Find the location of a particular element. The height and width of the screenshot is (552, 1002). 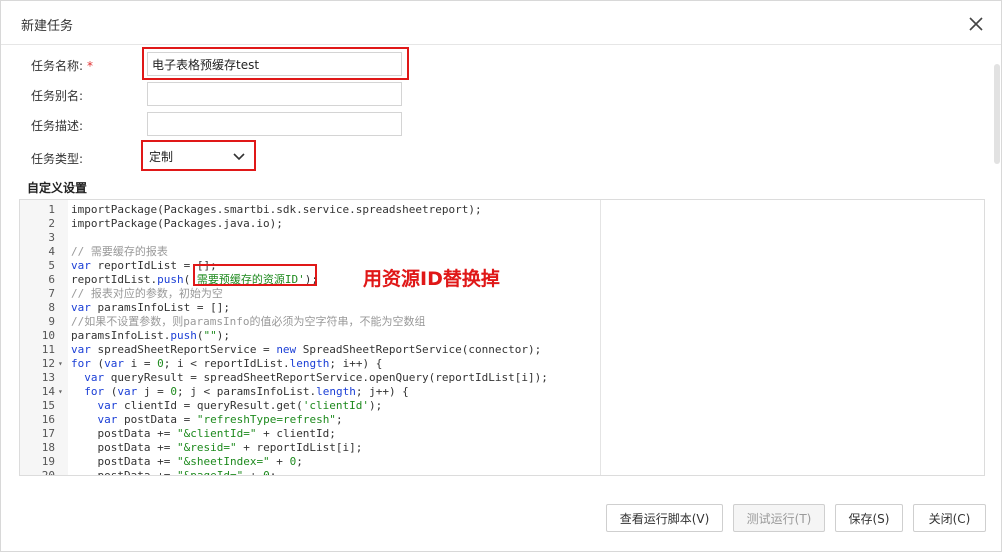

code-line: 8 var paramsInfoList = []; is located at coordinates (500, 308).